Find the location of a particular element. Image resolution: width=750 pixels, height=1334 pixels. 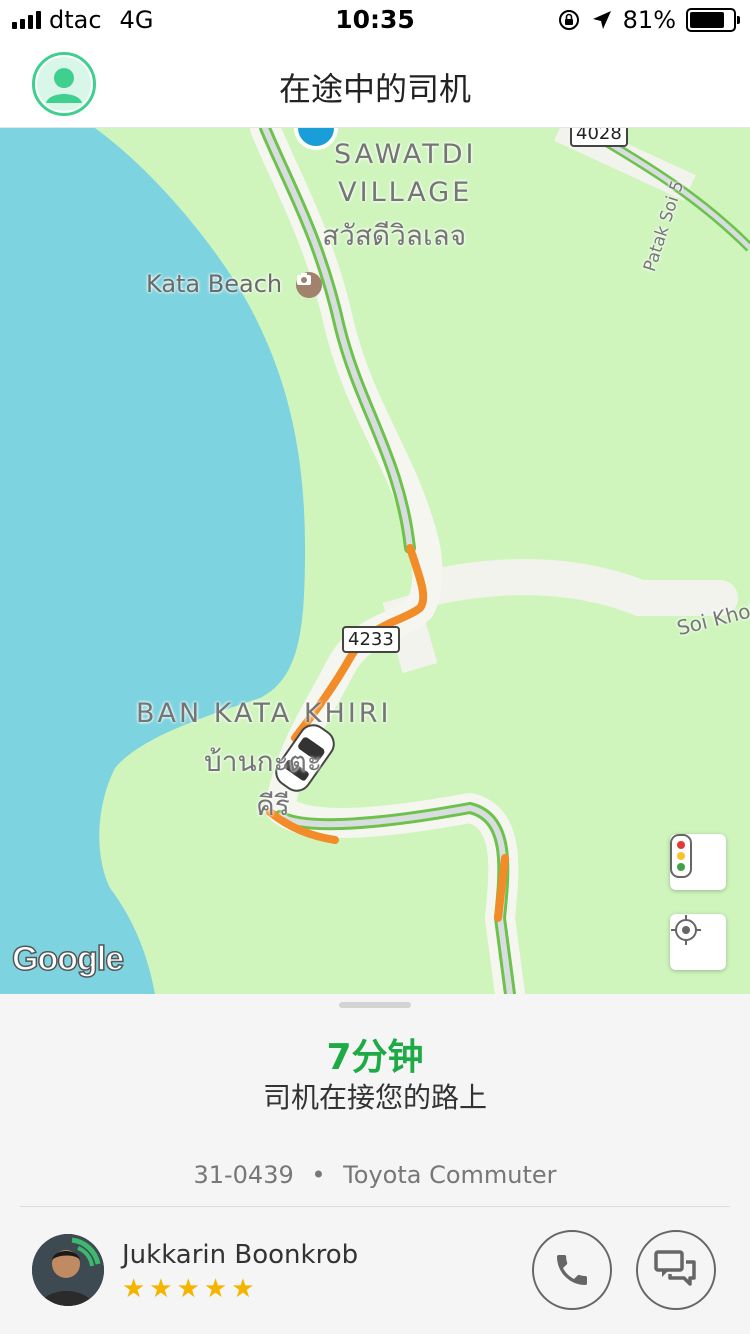

map-label-ban-kata-thai-1: บ้านกะตะ is located at coordinates (263, 761).